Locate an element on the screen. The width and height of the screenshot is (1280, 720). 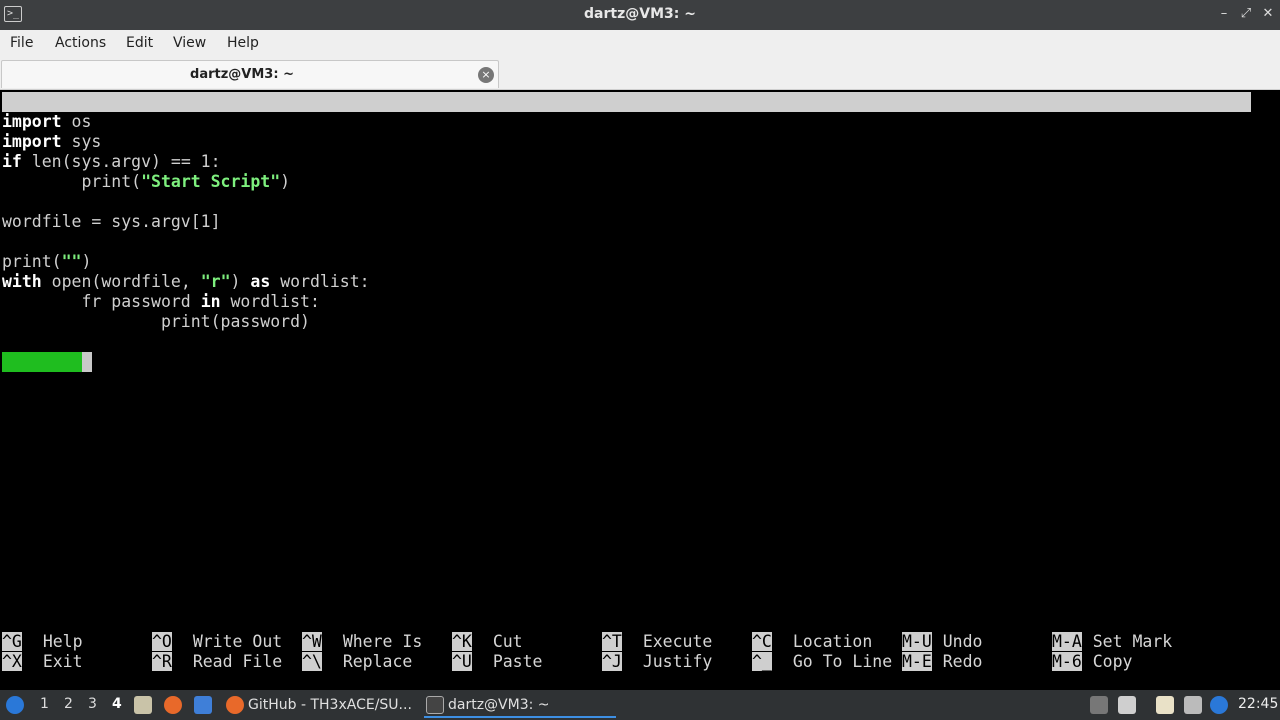
menu-edit: Edit is located at coordinates (139, 43).